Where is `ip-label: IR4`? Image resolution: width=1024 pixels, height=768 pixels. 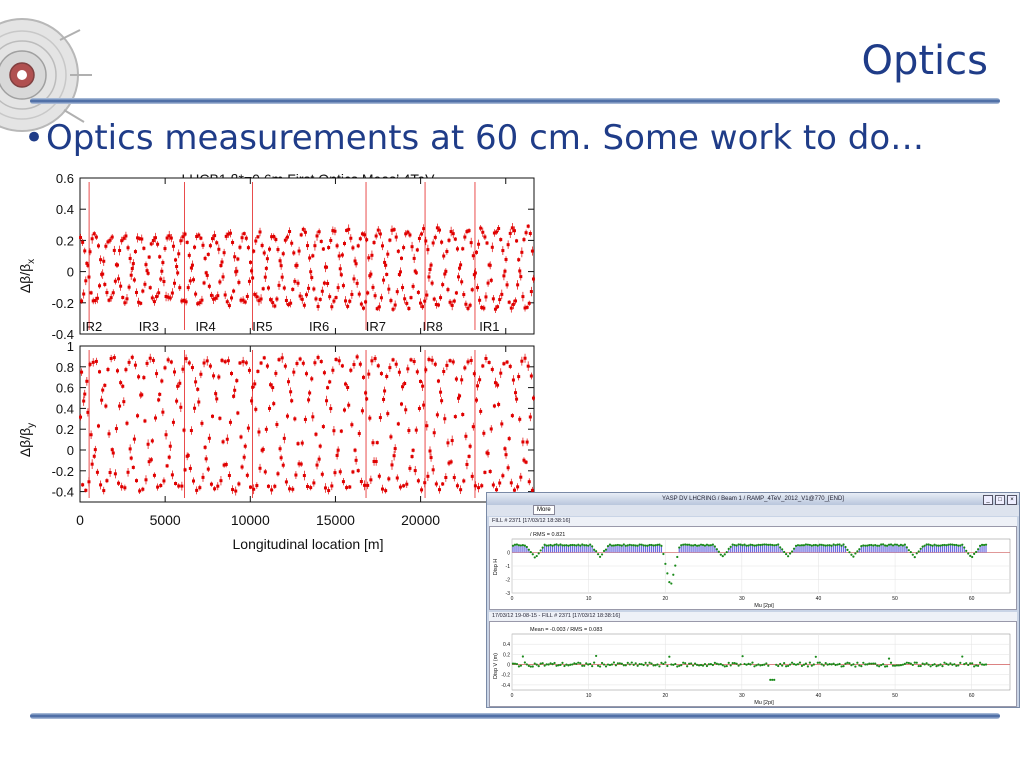 ip-label: IR4 is located at coordinates (205, 326).